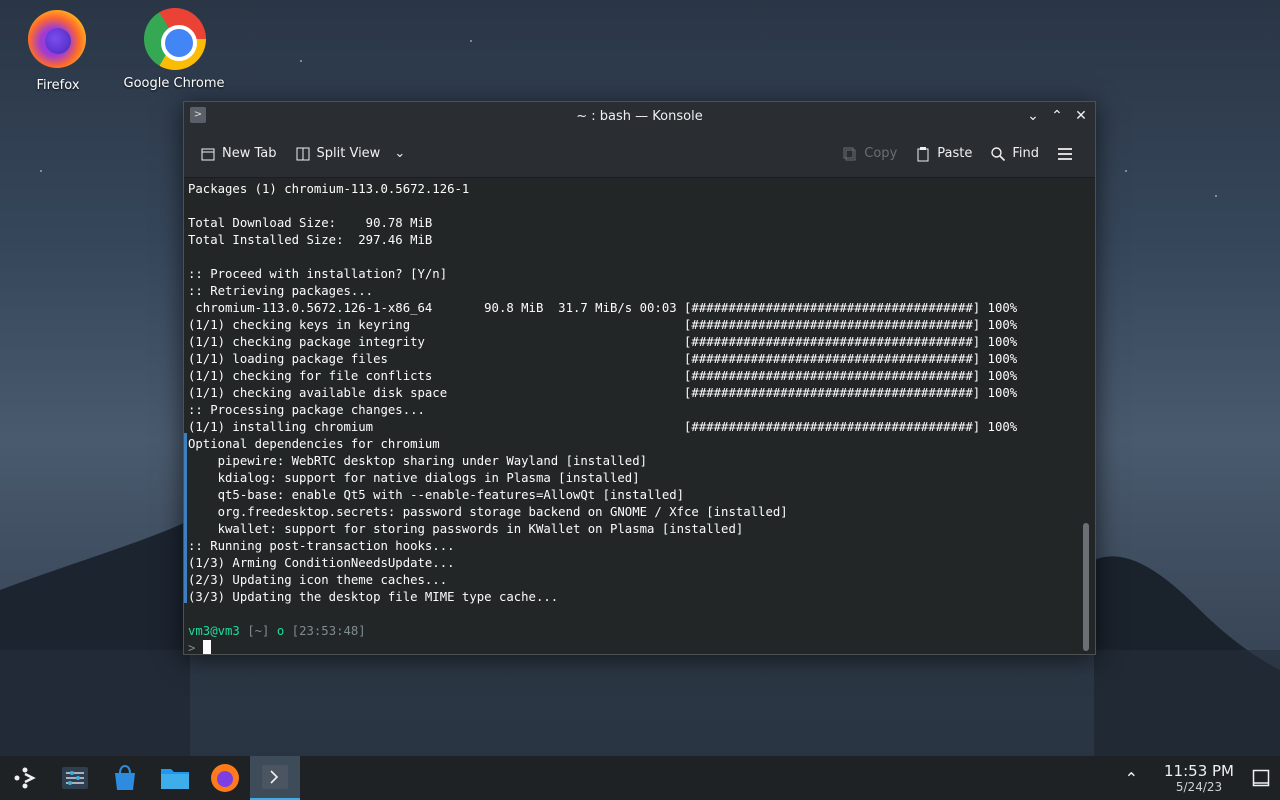 This screenshot has height=800, width=1280. I want to click on desktop-icon-label: Google Chrome, so click(174, 83).